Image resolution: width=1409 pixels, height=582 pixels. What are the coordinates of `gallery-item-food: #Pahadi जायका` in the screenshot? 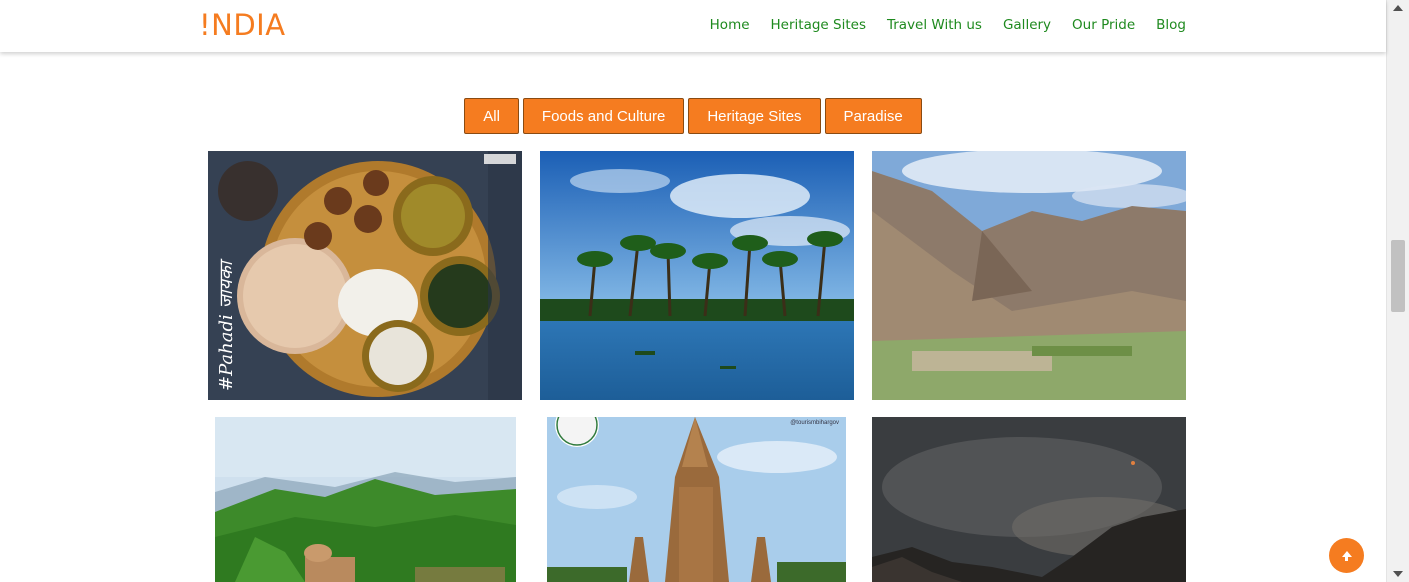 It's located at (365, 275).